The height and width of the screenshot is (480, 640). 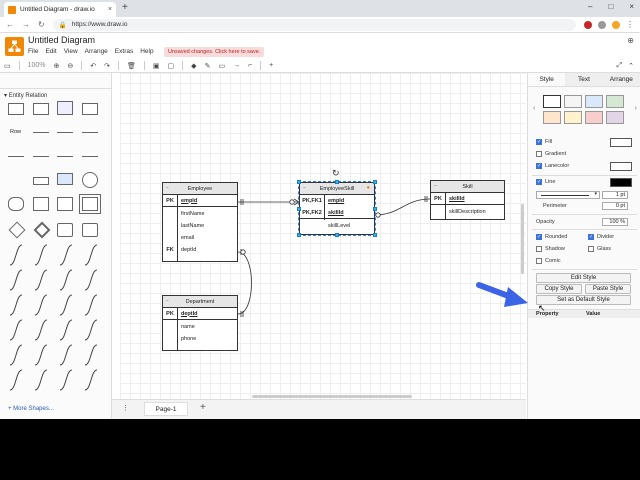 What do you see at coordinates (615, 222) in the screenshot?
I see `opacity-input: 100 %` at bounding box center [615, 222].